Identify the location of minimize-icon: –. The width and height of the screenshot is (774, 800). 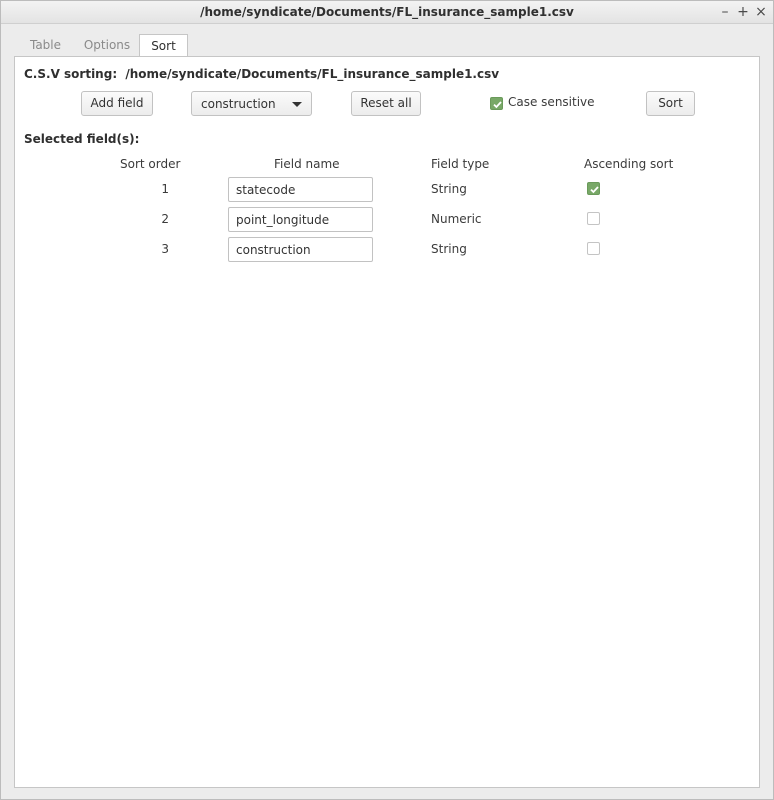
(725, 12).